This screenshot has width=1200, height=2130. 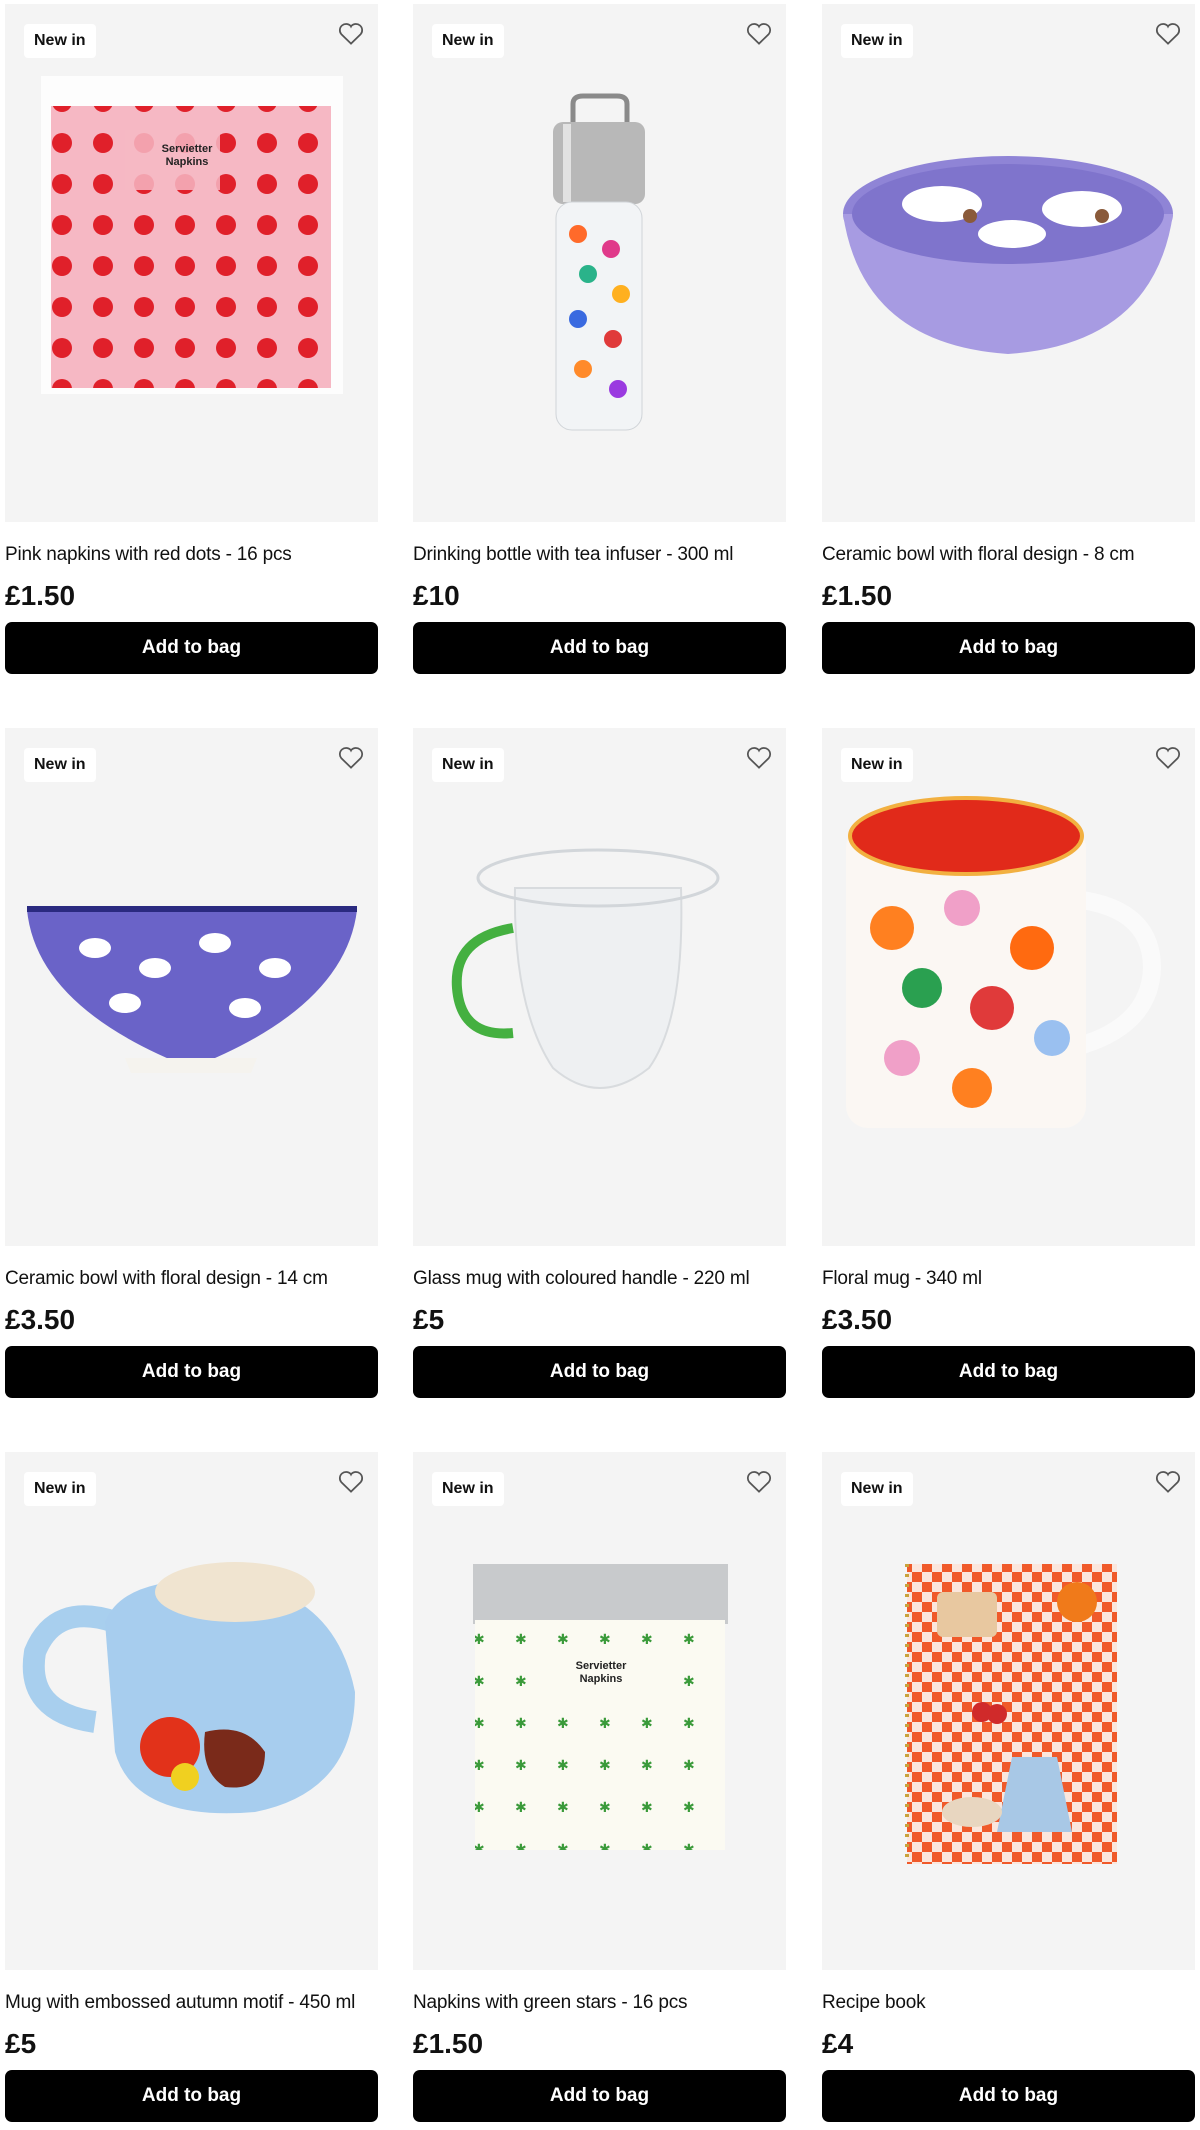 What do you see at coordinates (838, 2043) in the screenshot?
I see `product-price: £4` at bounding box center [838, 2043].